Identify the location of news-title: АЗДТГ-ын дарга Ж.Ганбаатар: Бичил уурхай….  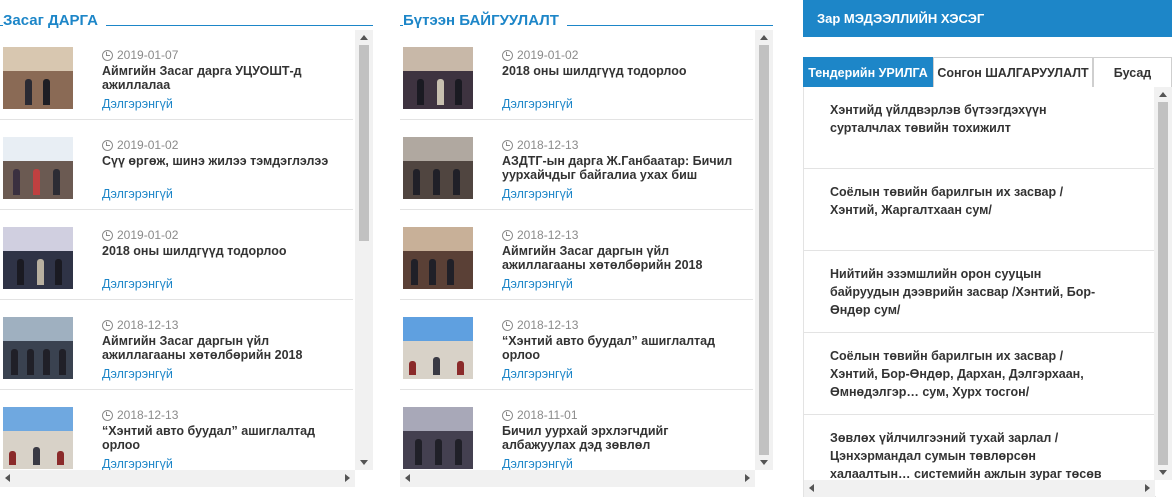
(622, 168).